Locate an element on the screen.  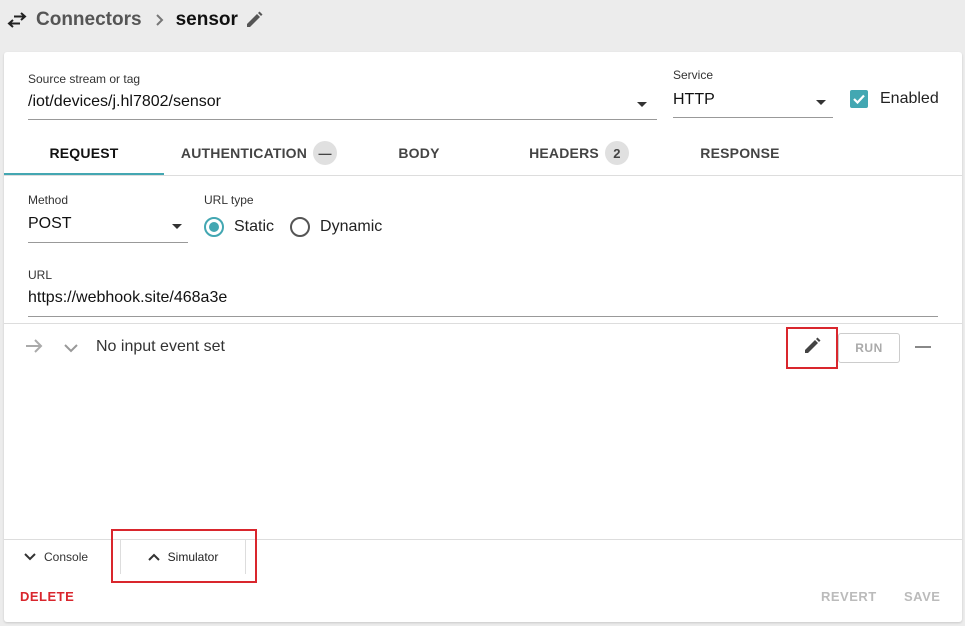
url-value: https://webhook.site/468a3e is located at coordinates (128, 297).